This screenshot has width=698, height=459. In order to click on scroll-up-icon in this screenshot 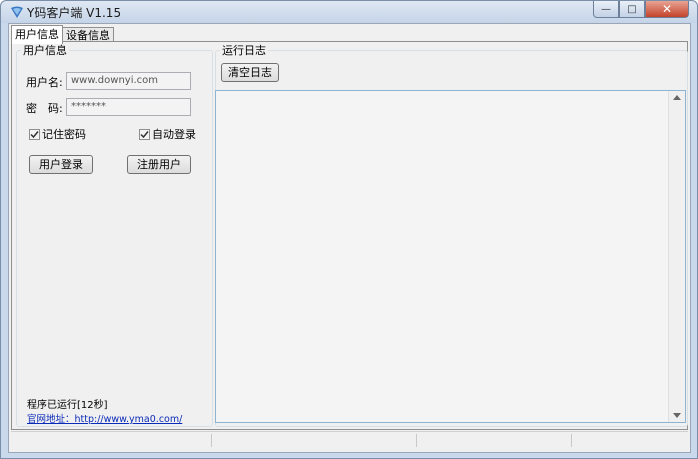, I will do `click(677, 97)`.